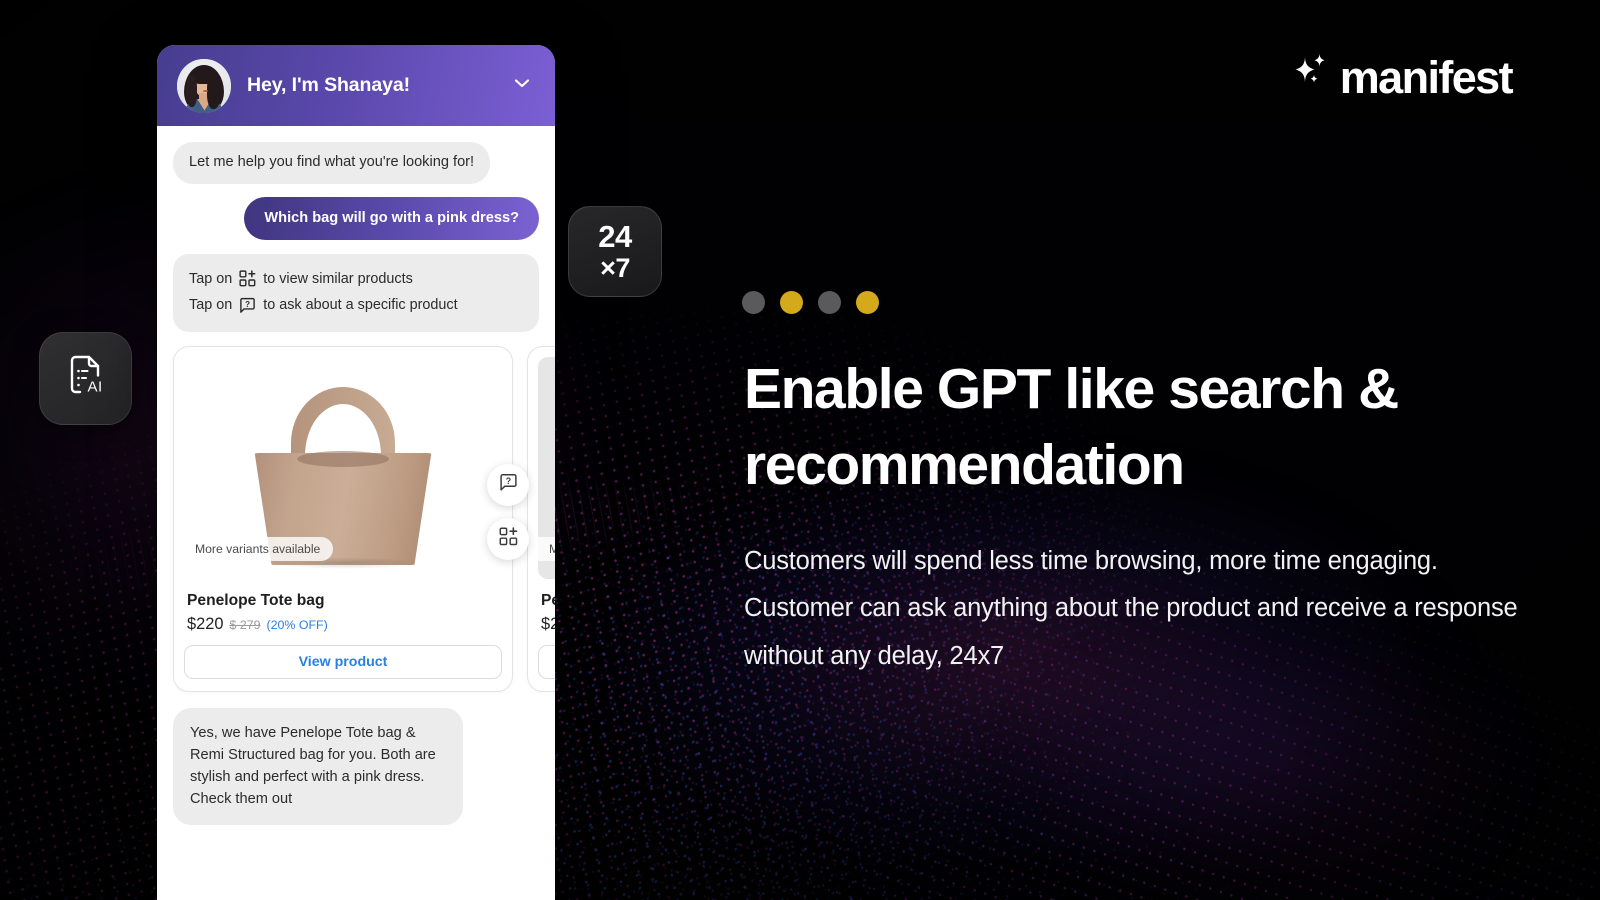  What do you see at coordinates (338, 278) in the screenshot?
I see `hint-suffix: to view similar products` at bounding box center [338, 278].